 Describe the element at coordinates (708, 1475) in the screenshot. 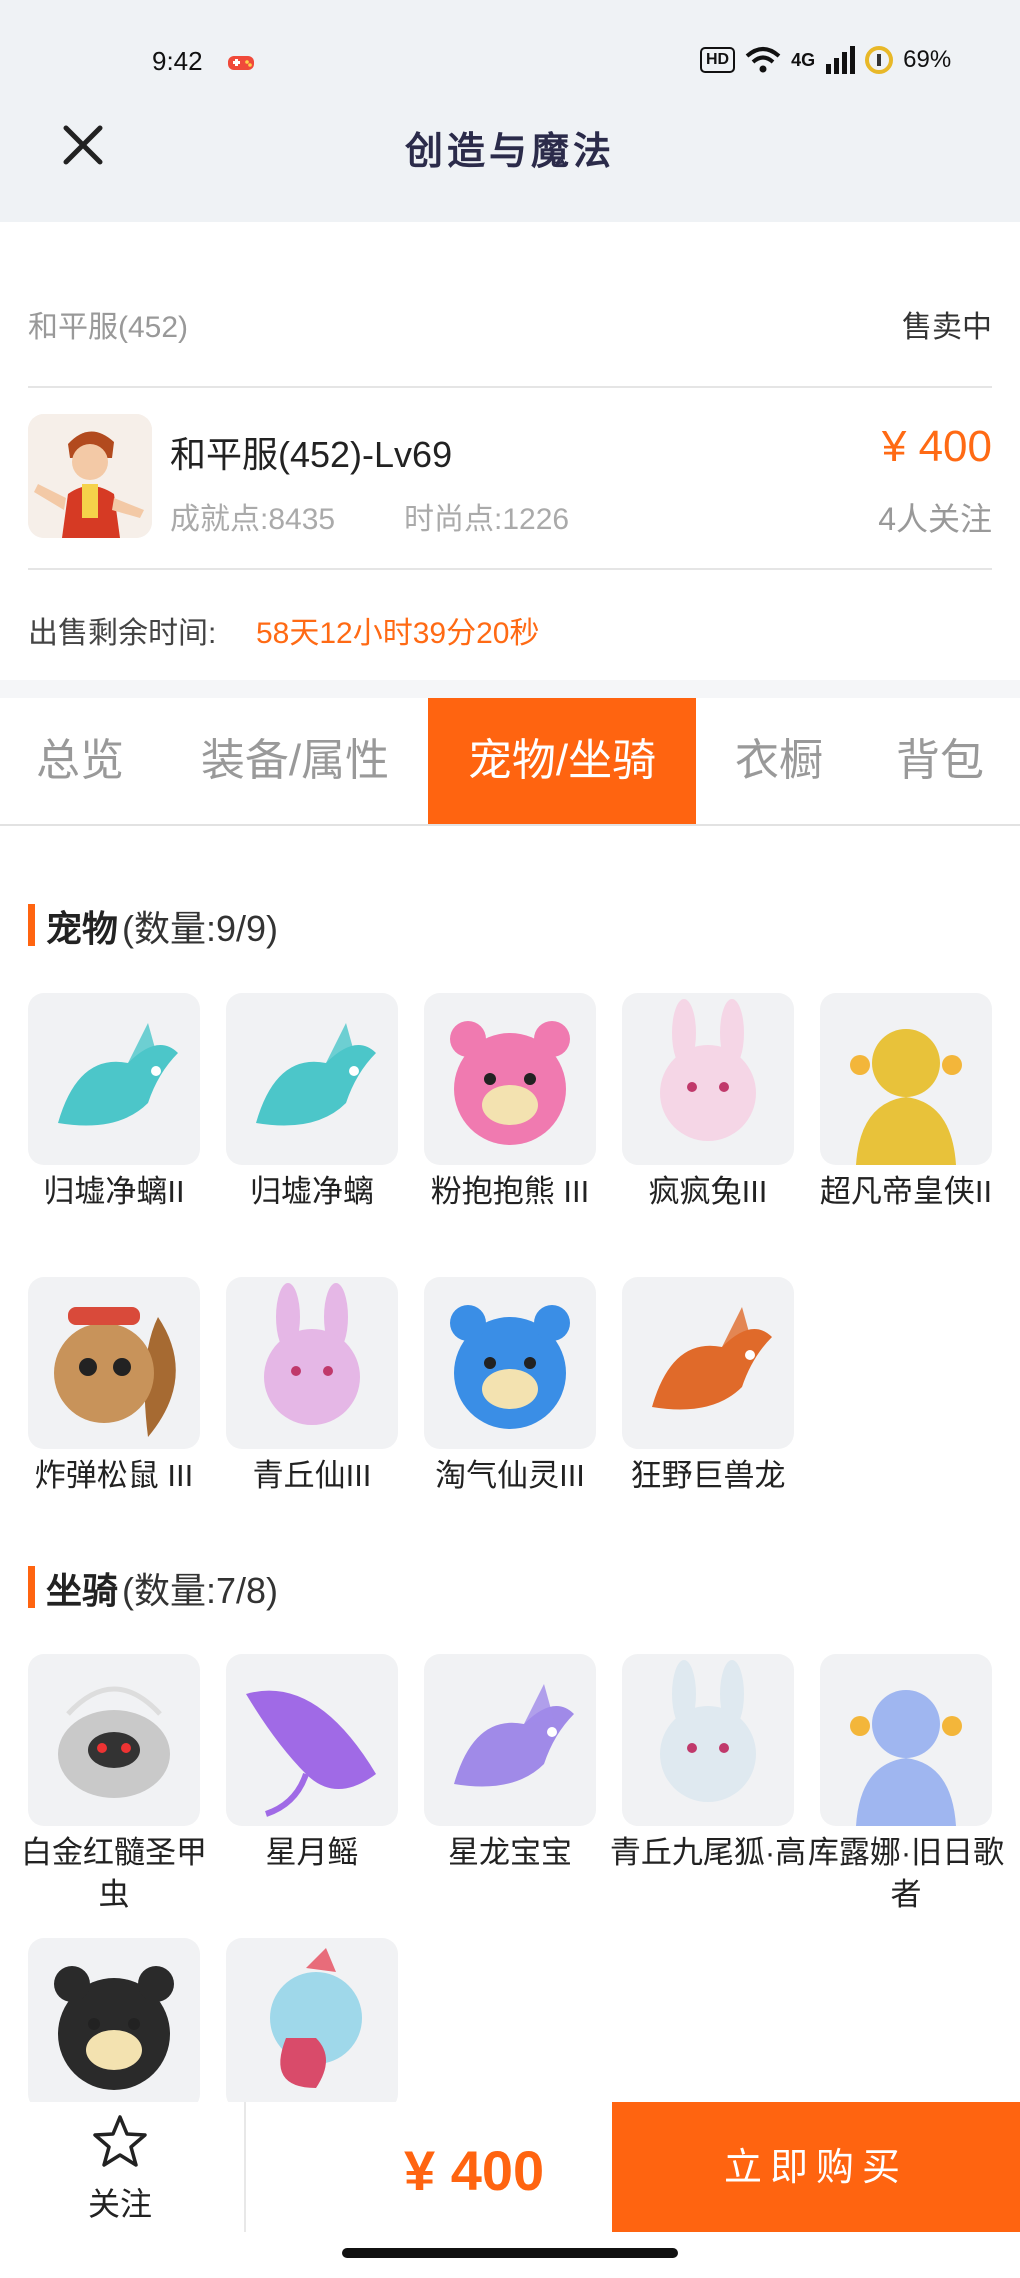

I see `tile-label: 狂野巨兽龙` at that location.